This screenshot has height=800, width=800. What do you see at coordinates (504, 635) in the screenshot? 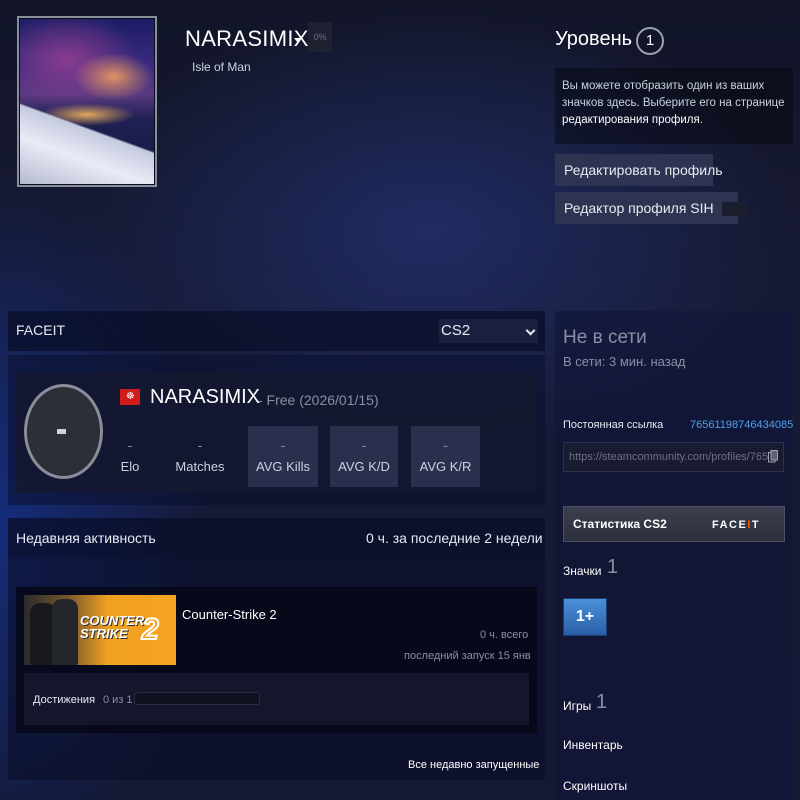
I see `recent-game-total-hours: 0 ч. всего` at bounding box center [504, 635].